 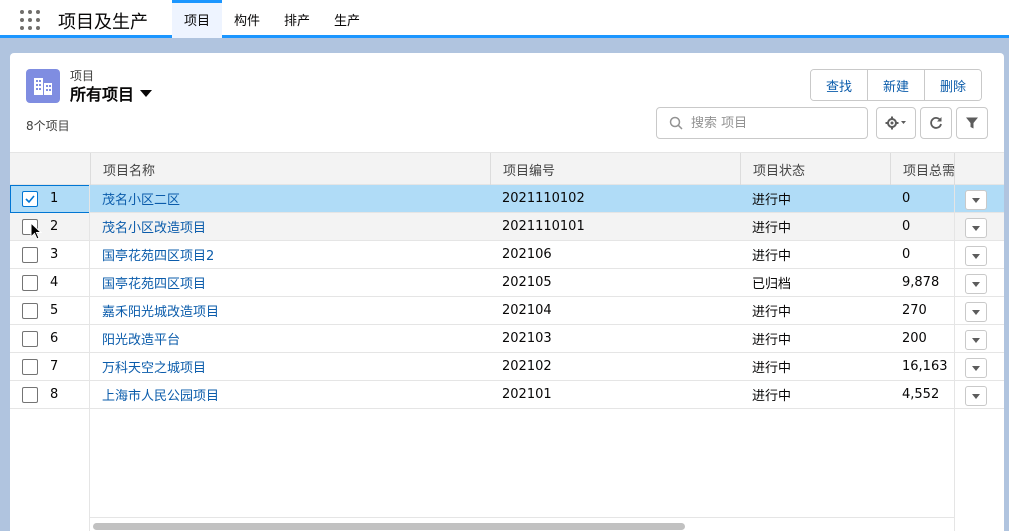 I want to click on row-number: 2, so click(x=54, y=226).